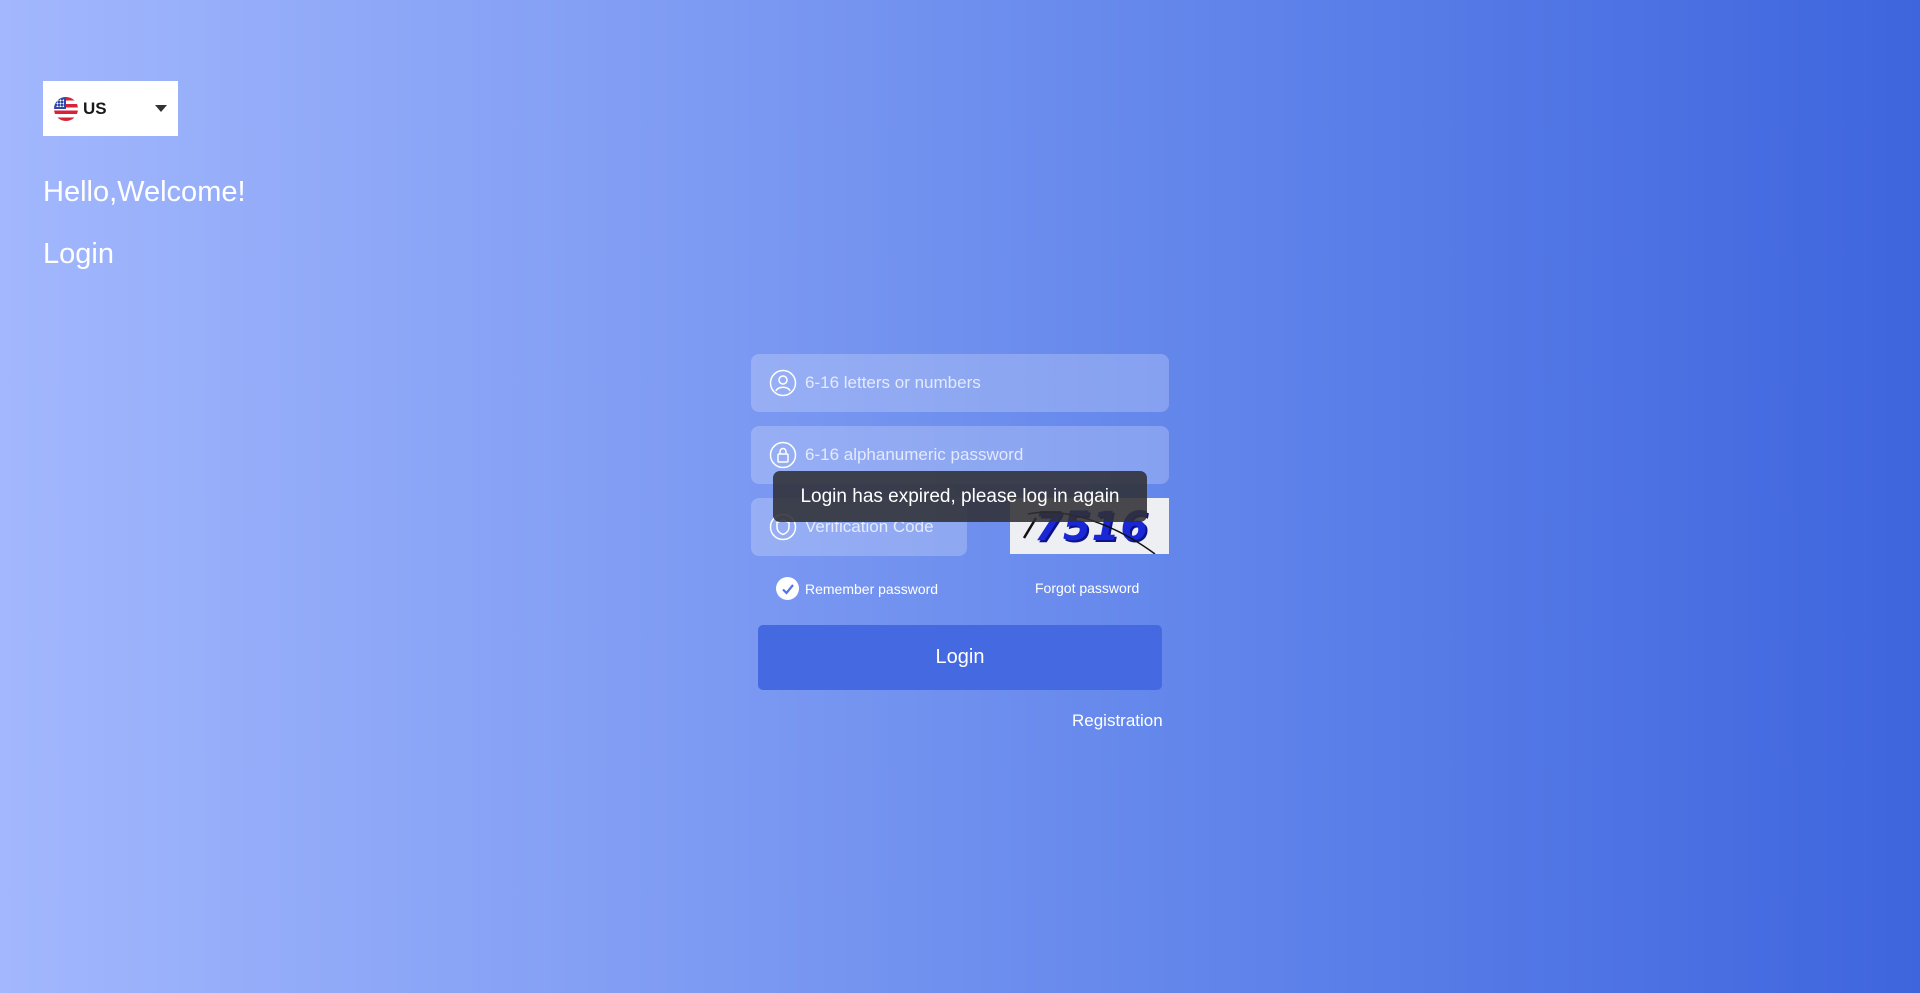 This screenshot has width=1920, height=993. Describe the element at coordinates (1087, 588) in the screenshot. I see `forgot-password-link: Forgot password` at that location.